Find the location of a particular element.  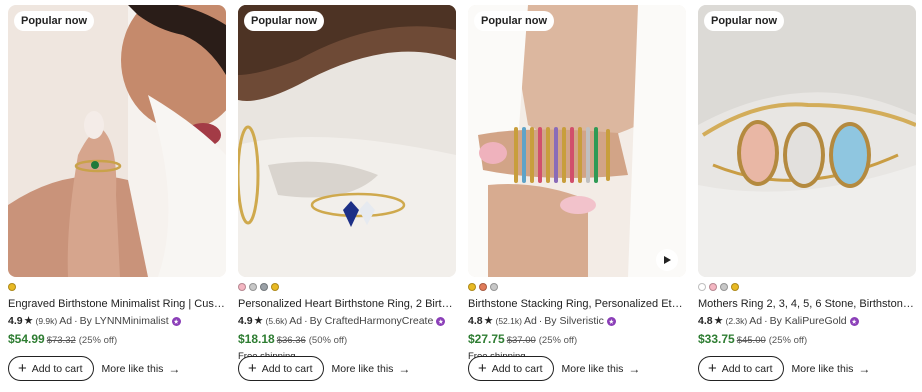

swatch-white is located at coordinates (702, 287).